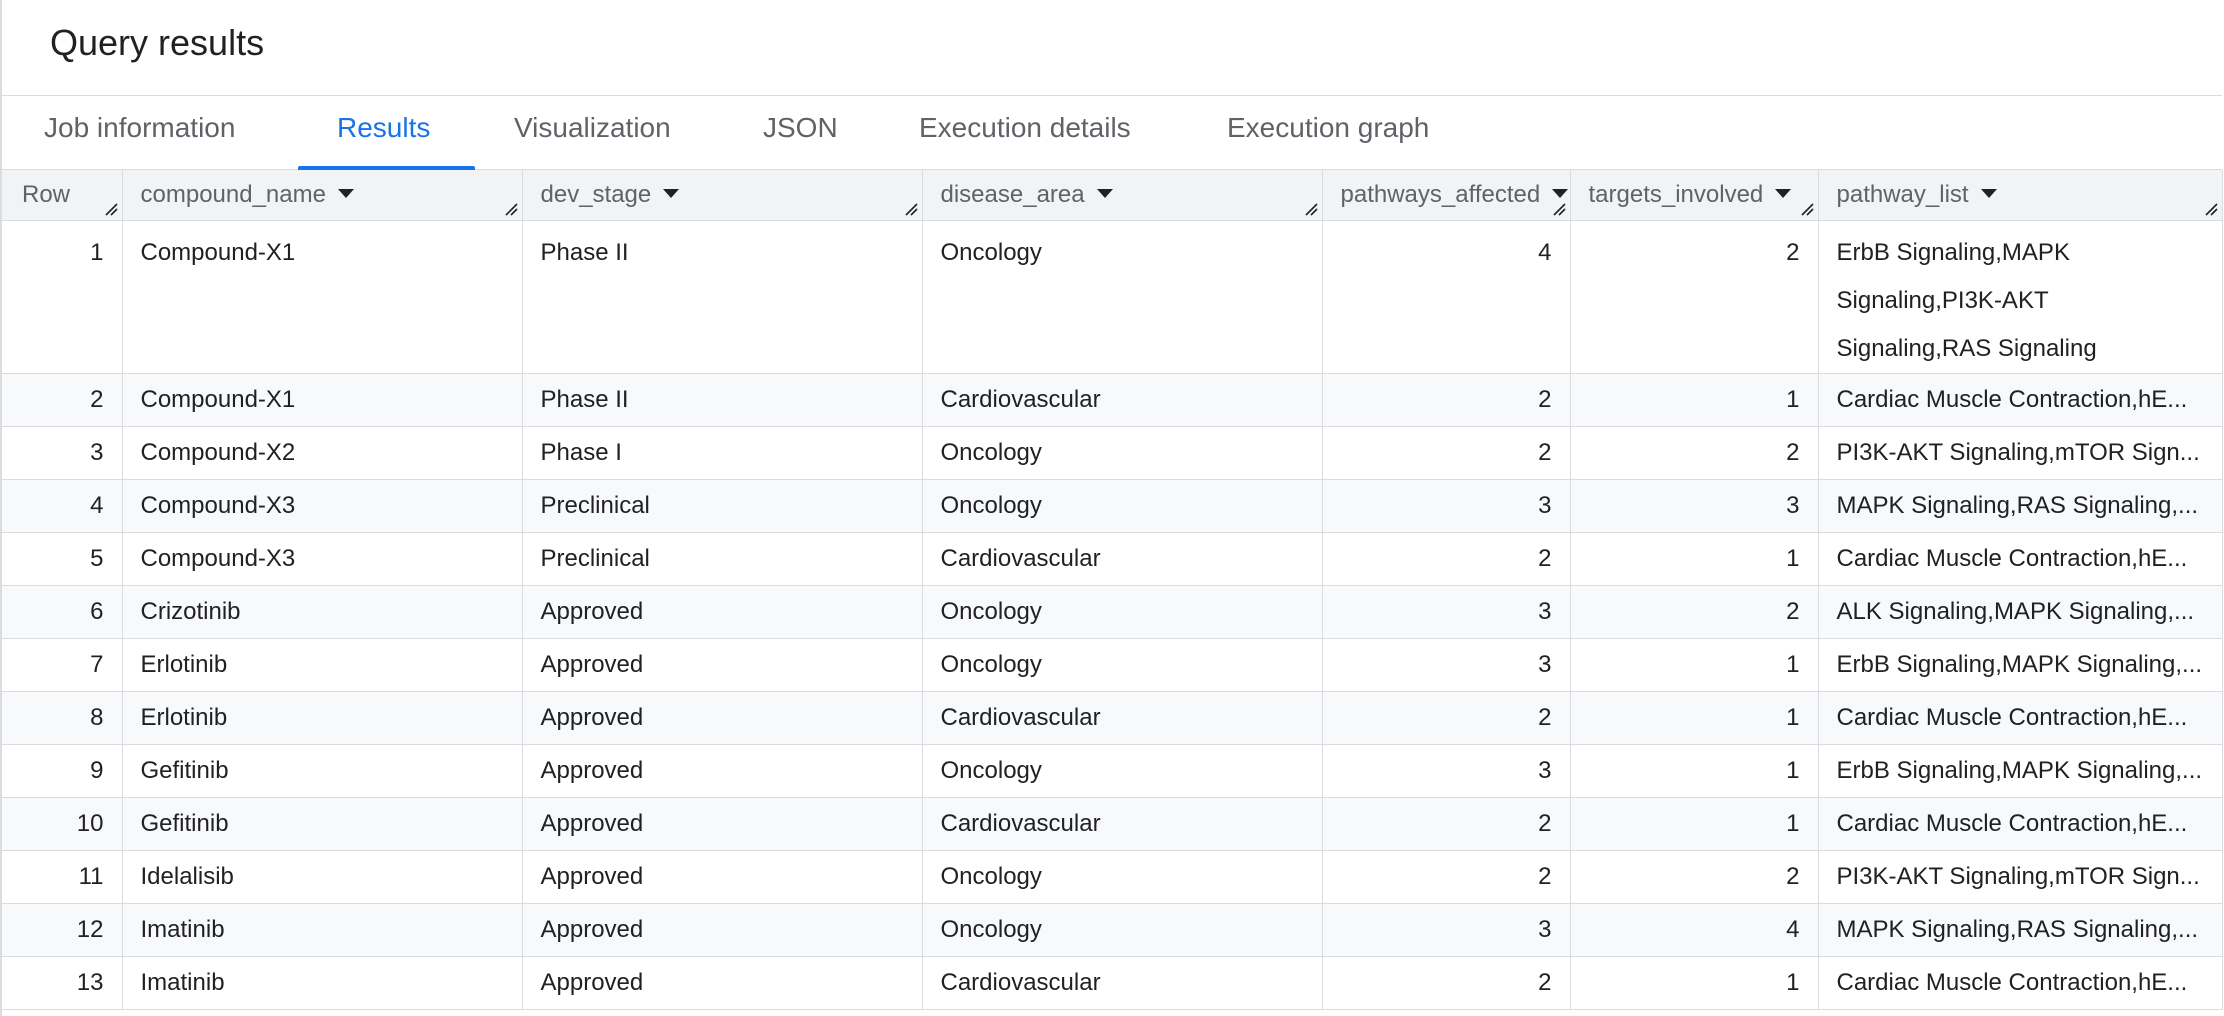 The height and width of the screenshot is (1016, 2224). What do you see at coordinates (62, 877) in the screenshot?
I see `cell-row-number: 11` at bounding box center [62, 877].